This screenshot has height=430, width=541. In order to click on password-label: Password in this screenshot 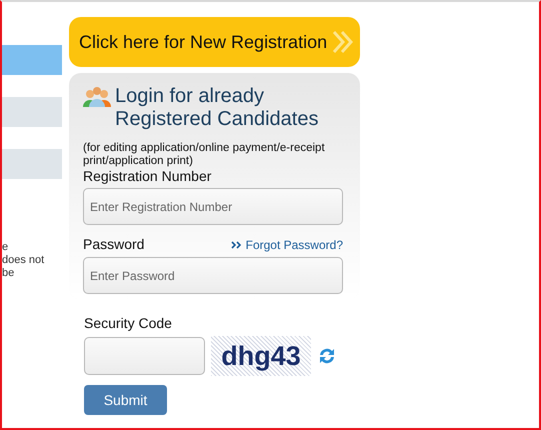, I will do `click(113, 244)`.